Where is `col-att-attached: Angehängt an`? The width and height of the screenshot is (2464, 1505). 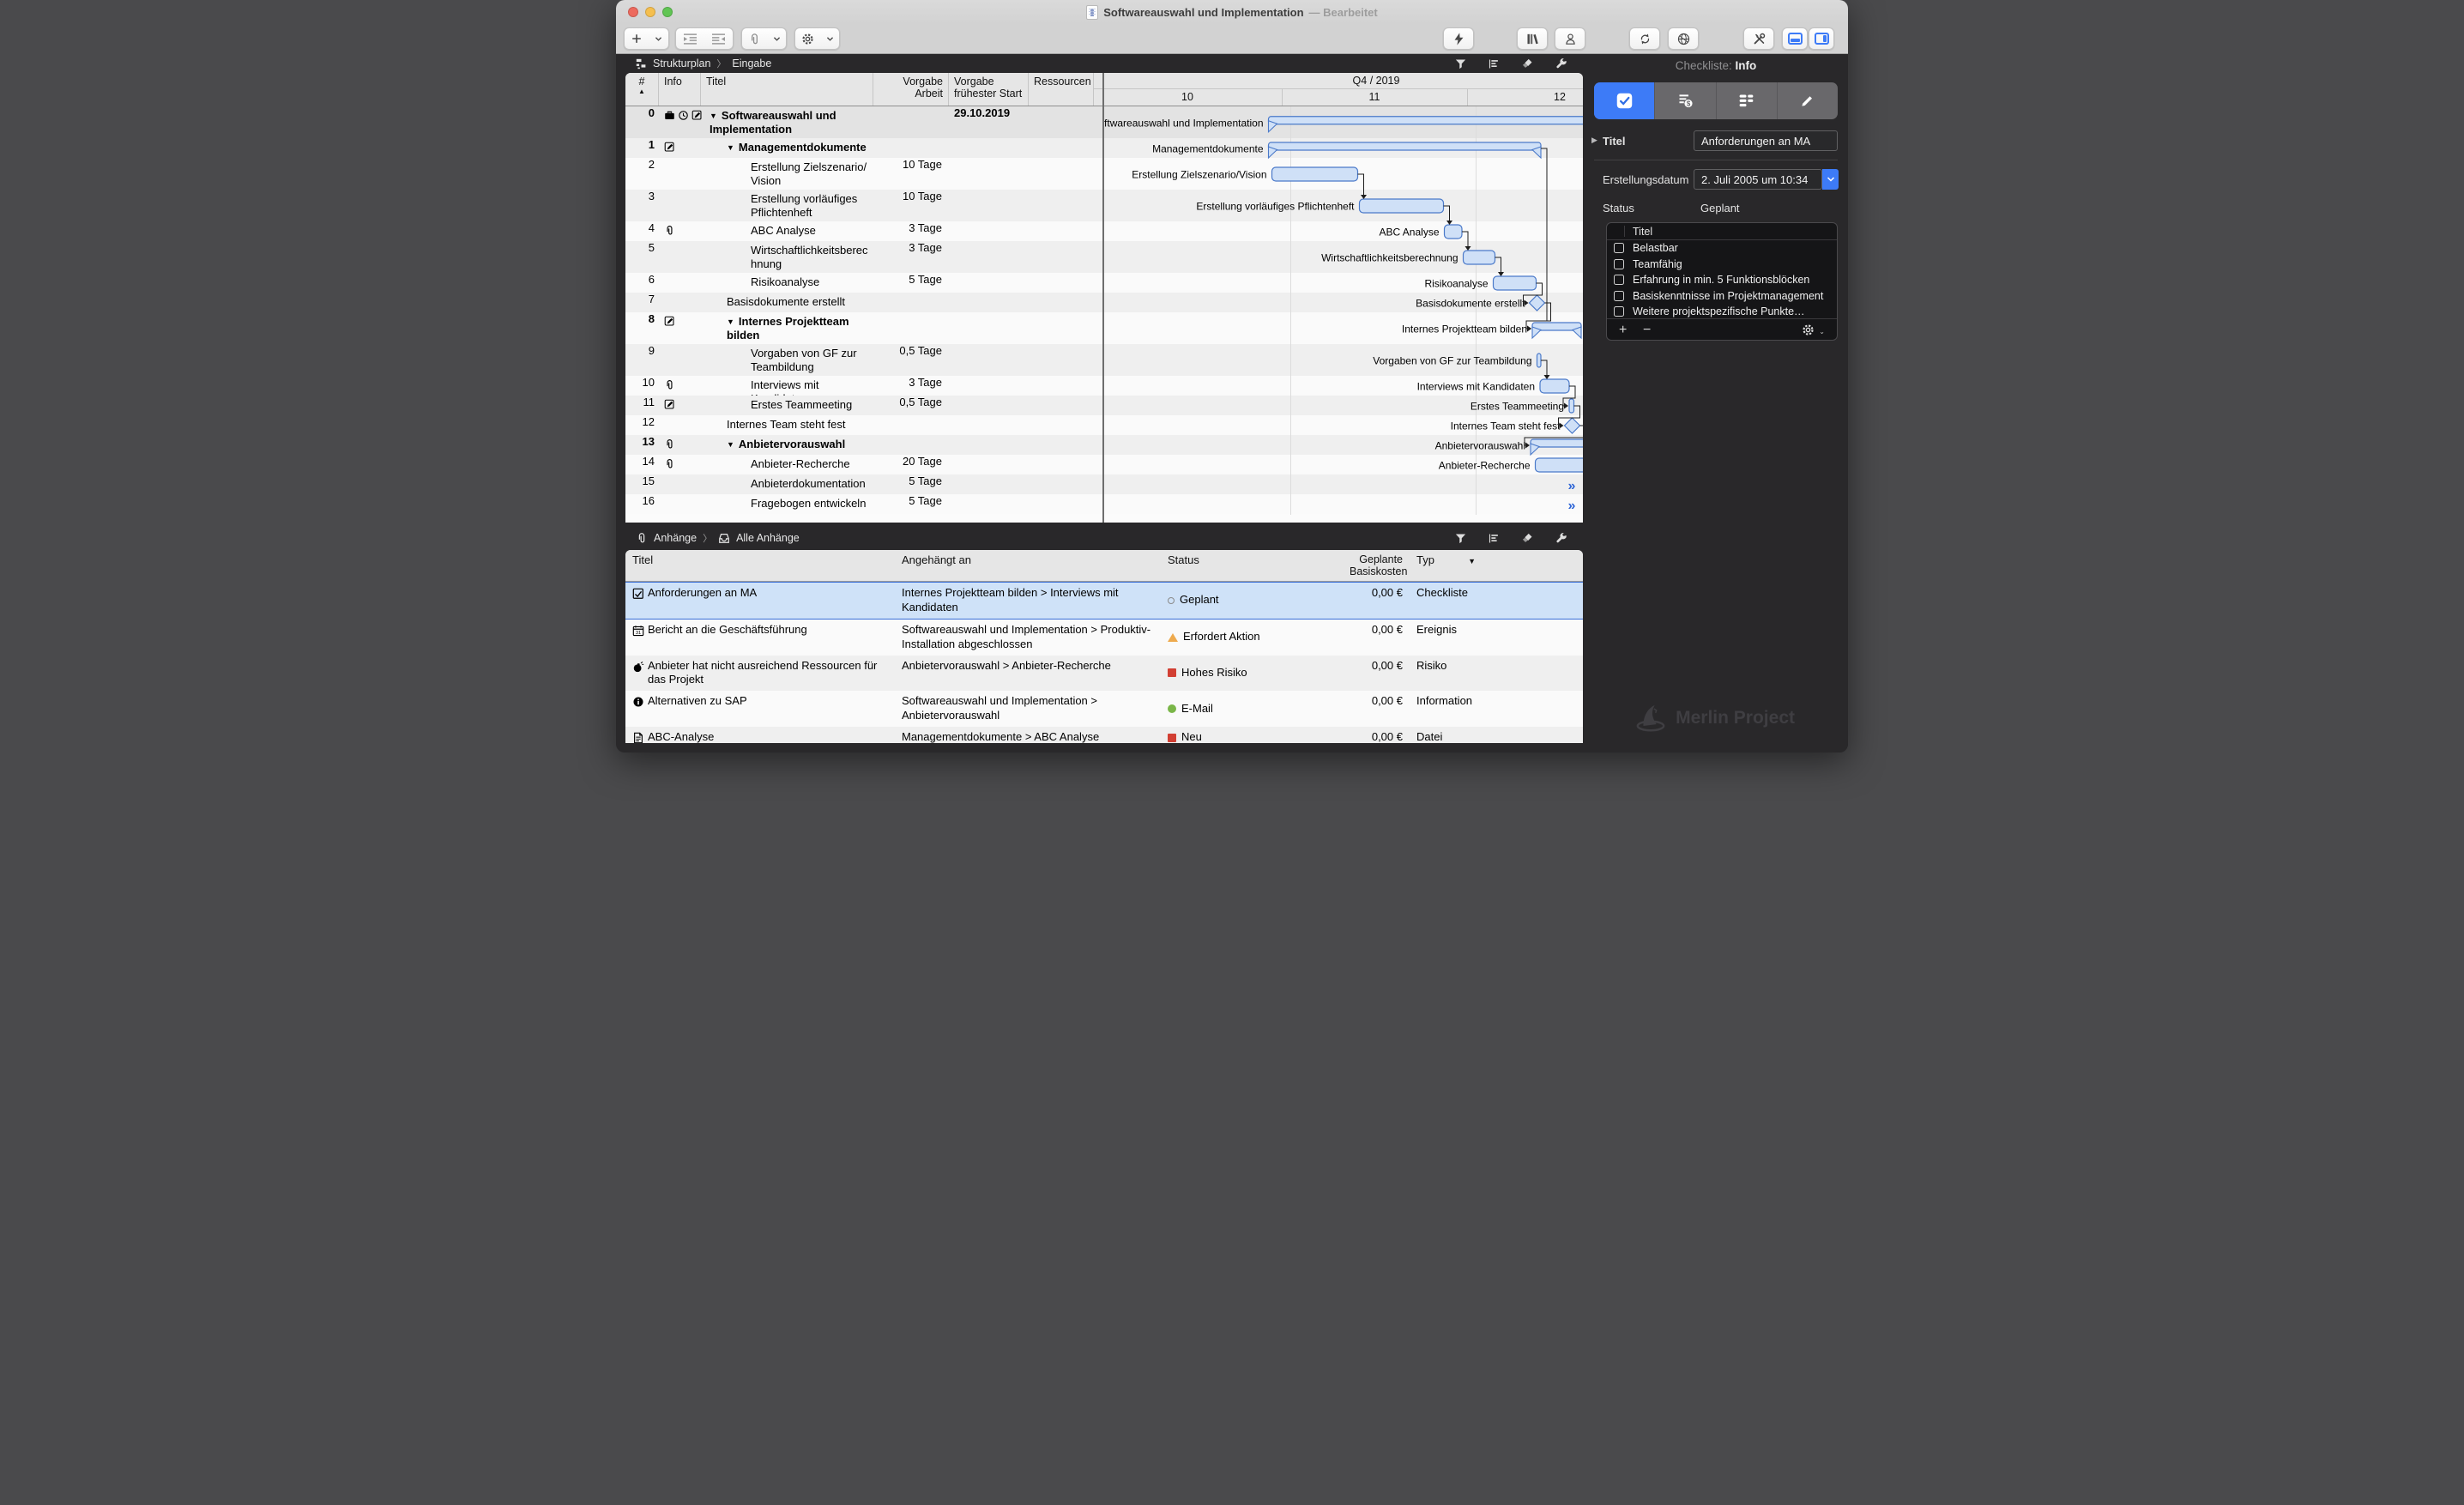 col-att-attached: Angehängt an is located at coordinates (1028, 565).